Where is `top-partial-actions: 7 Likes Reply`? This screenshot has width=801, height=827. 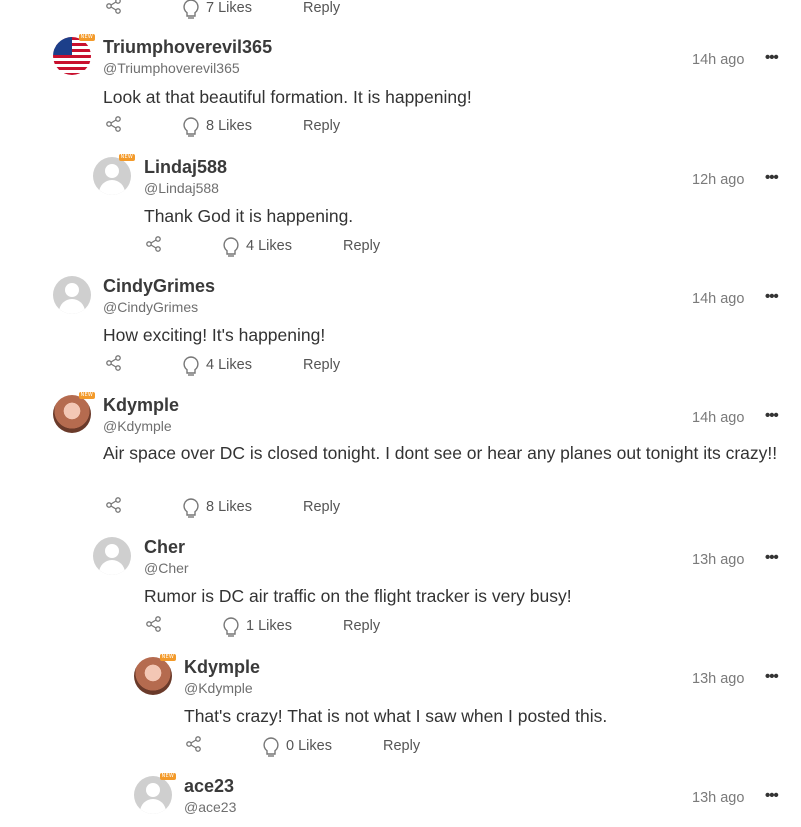
top-partial-actions: 7 Likes Reply is located at coordinates (236, 10).